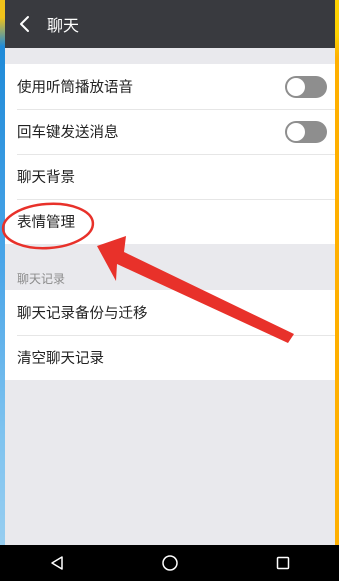  What do you see at coordinates (41, 278) in the screenshot?
I see `section-title: 聊天记录` at bounding box center [41, 278].